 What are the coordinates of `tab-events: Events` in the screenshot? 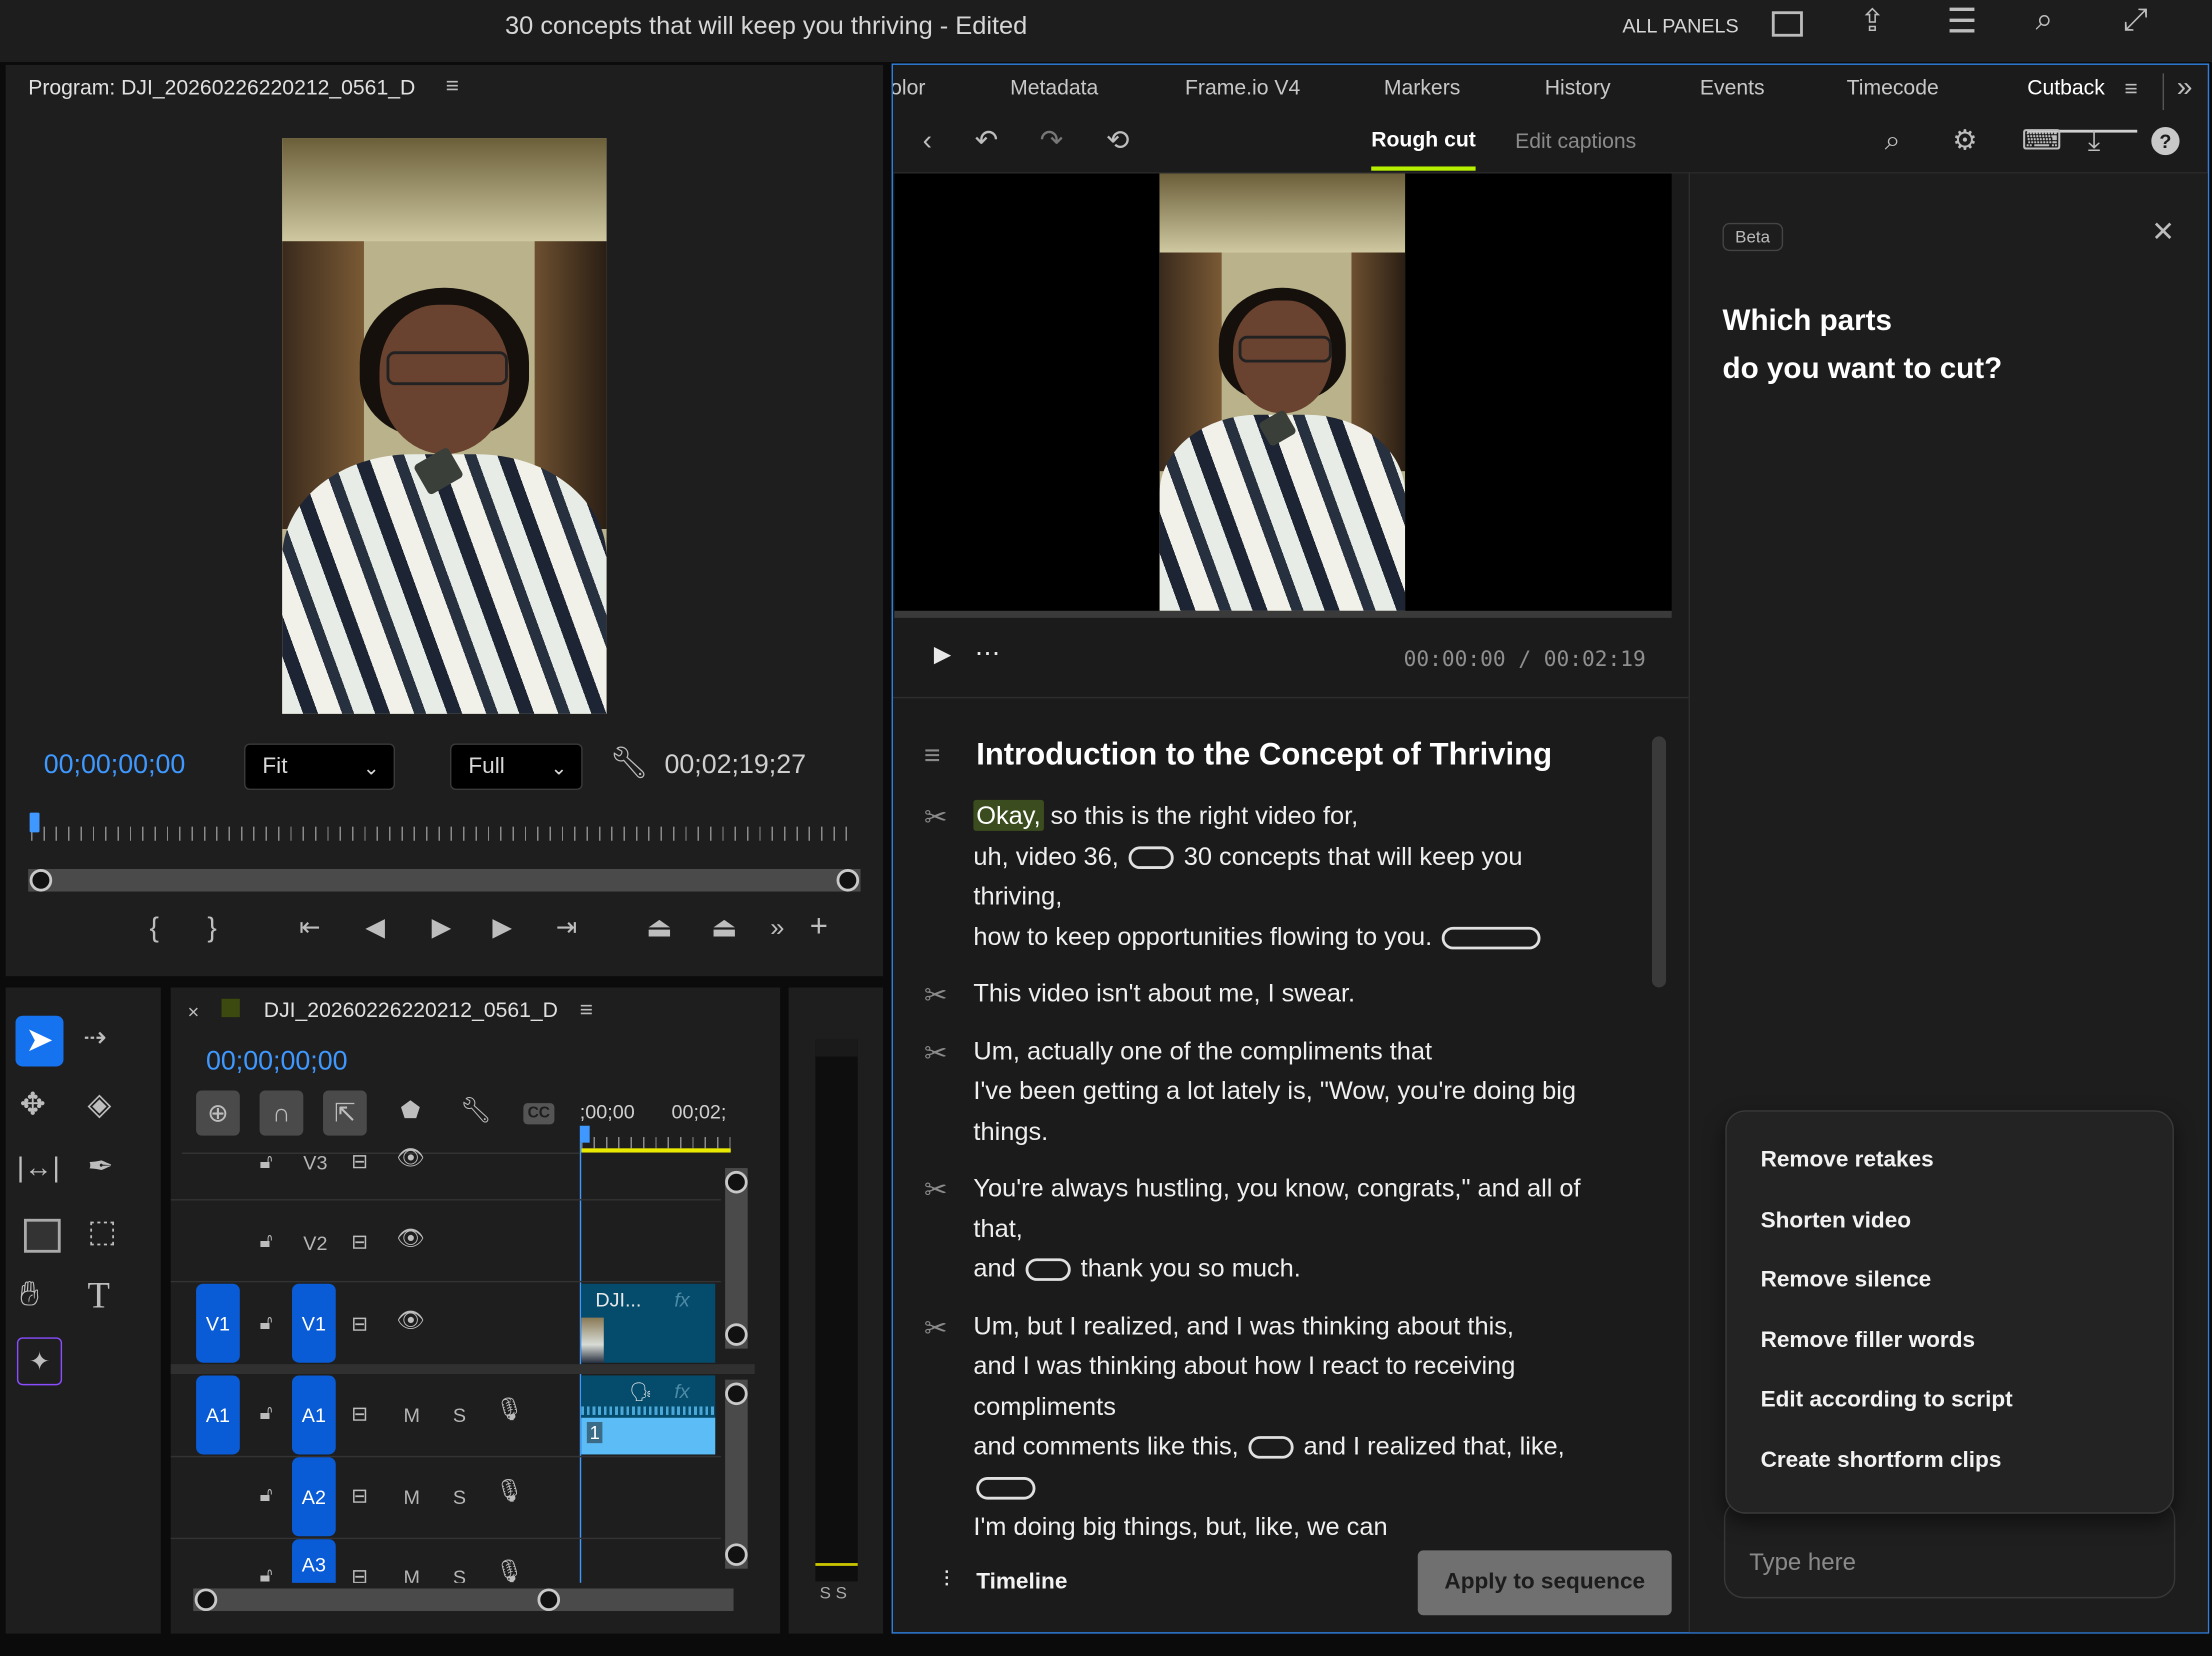 It's located at (1732, 88).